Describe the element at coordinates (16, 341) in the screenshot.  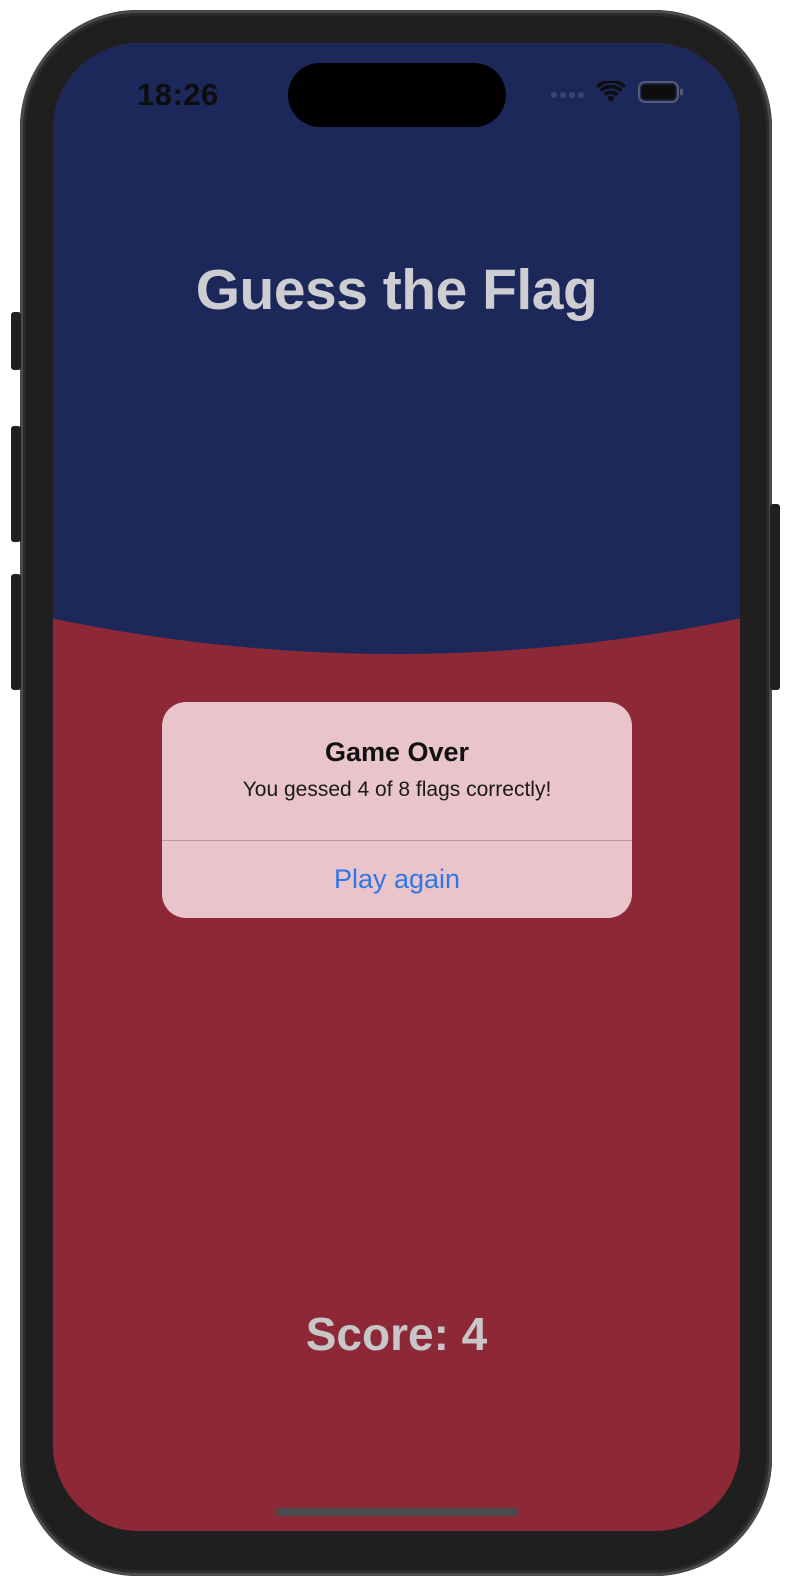
I see `action-button` at that location.